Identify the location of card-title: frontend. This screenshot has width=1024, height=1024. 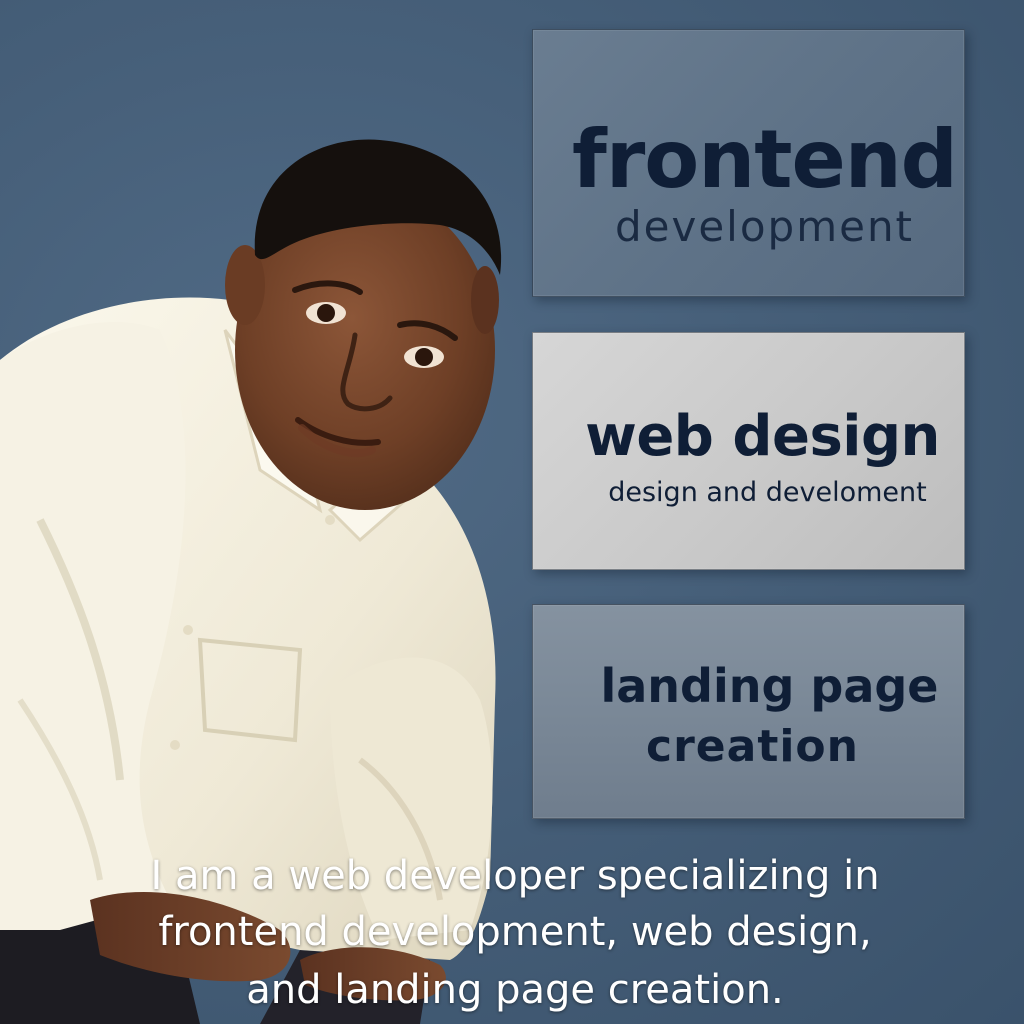
(765, 159).